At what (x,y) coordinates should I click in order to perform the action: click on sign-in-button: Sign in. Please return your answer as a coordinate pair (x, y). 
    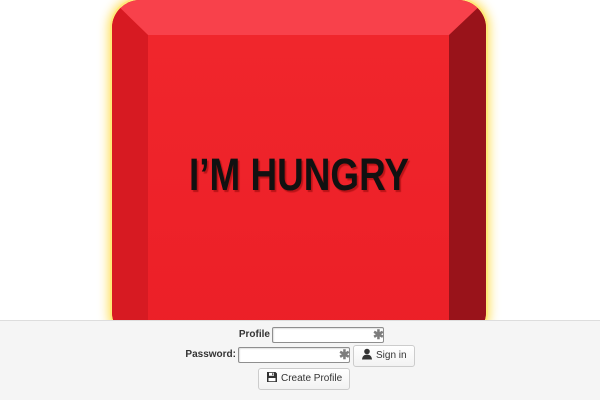
    Looking at the image, I should click on (384, 356).